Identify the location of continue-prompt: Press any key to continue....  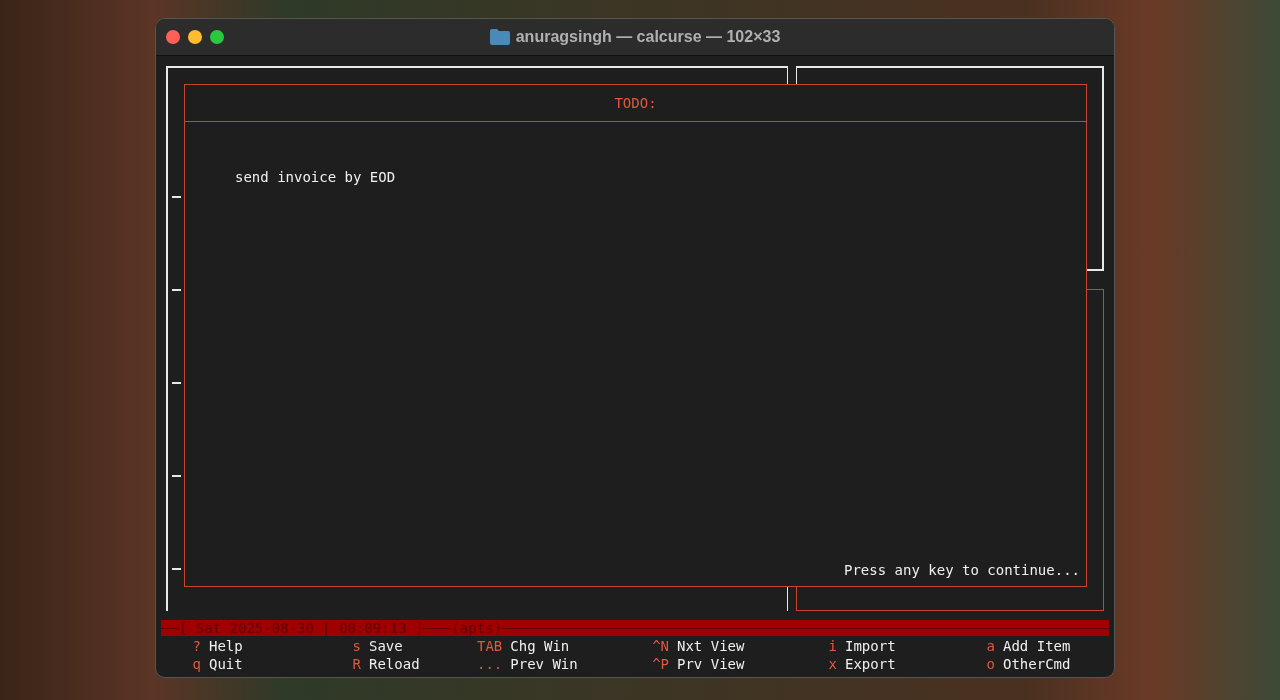
(962, 570).